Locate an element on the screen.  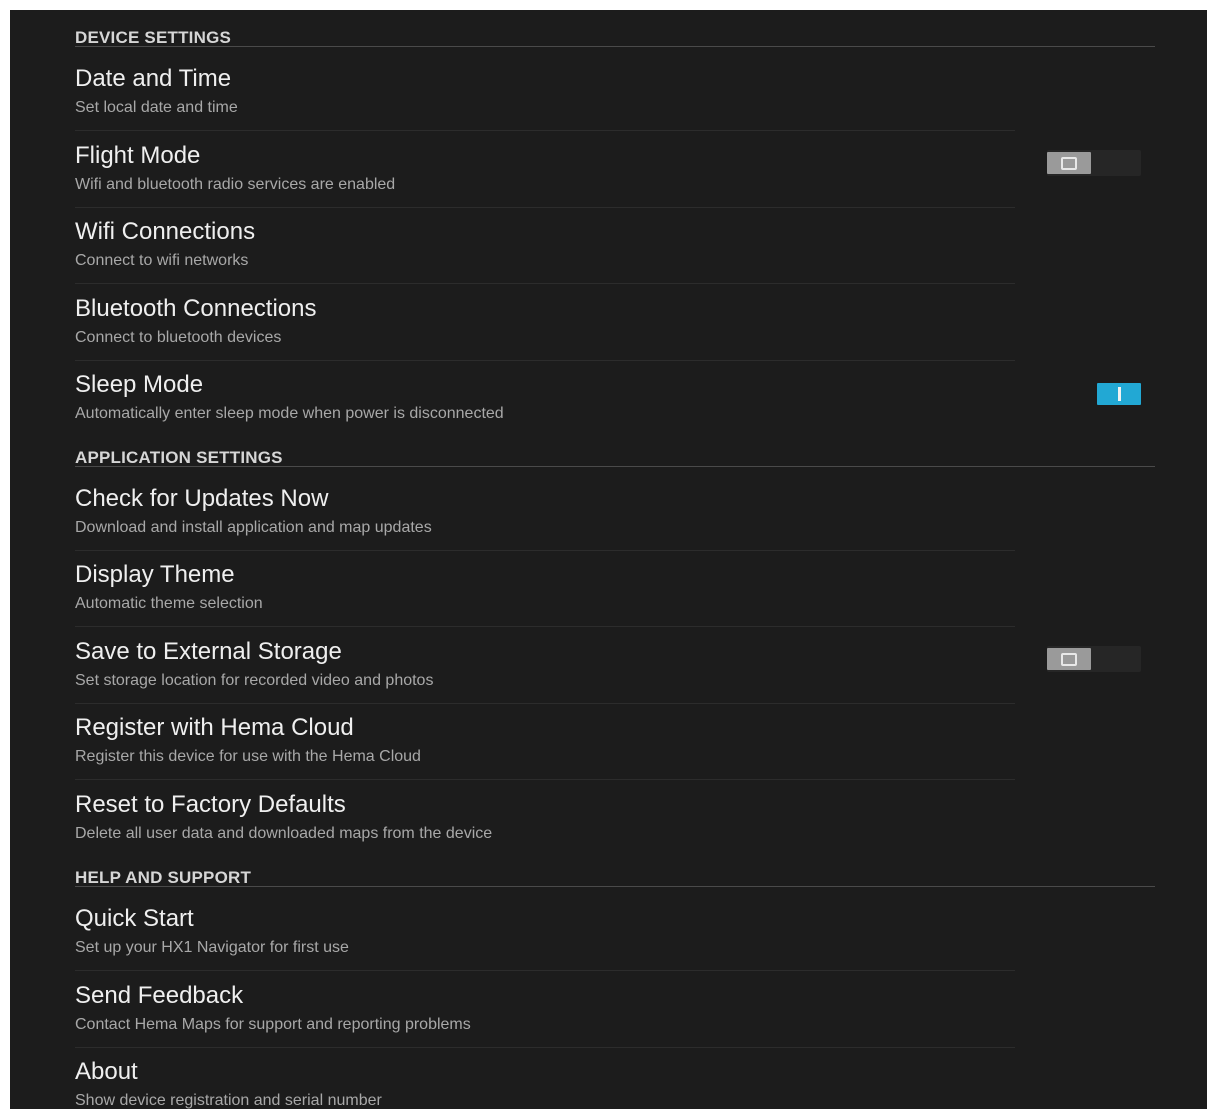
section-header-label: APPLICATION SETTINGS is located at coordinates (179, 457).